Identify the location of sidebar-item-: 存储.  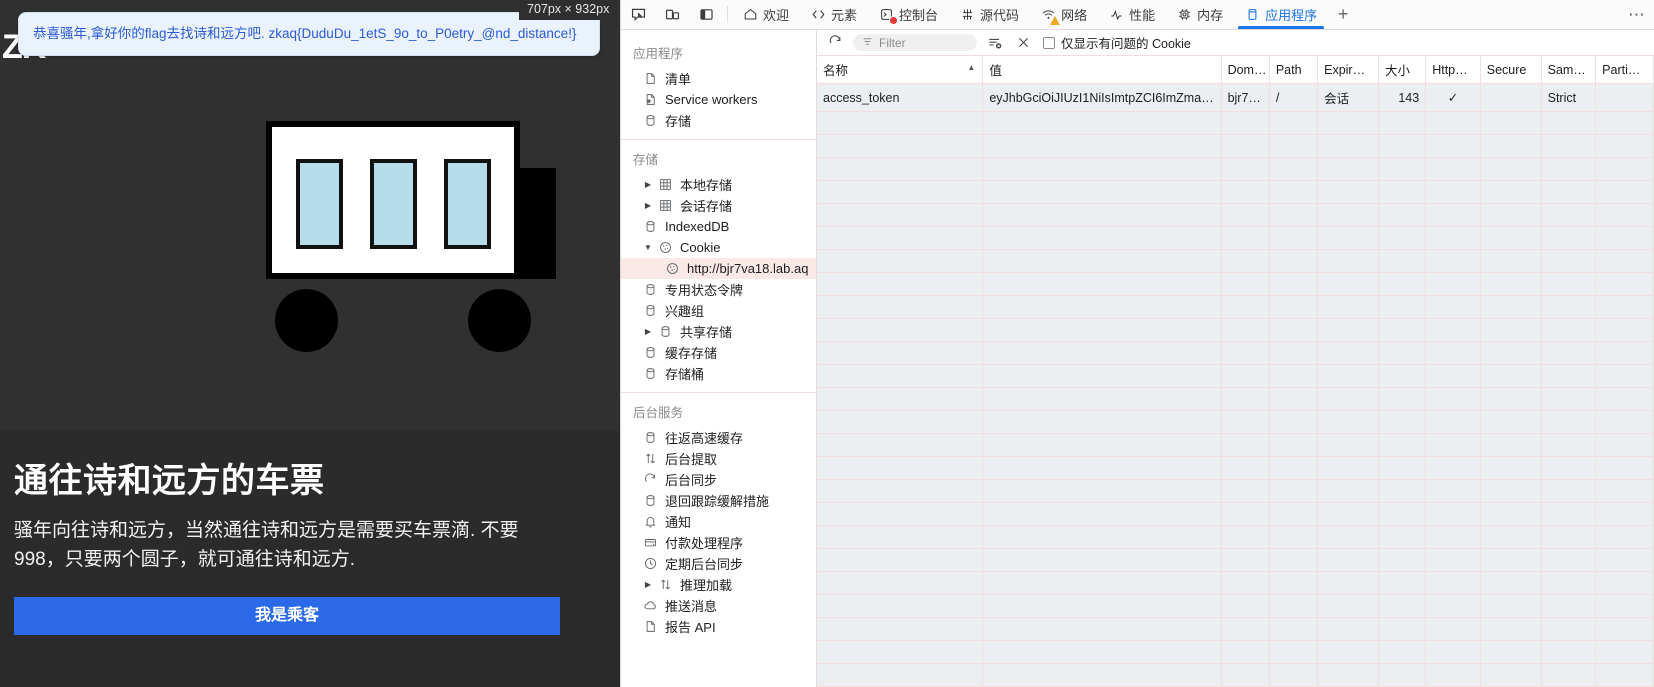
(718, 120).